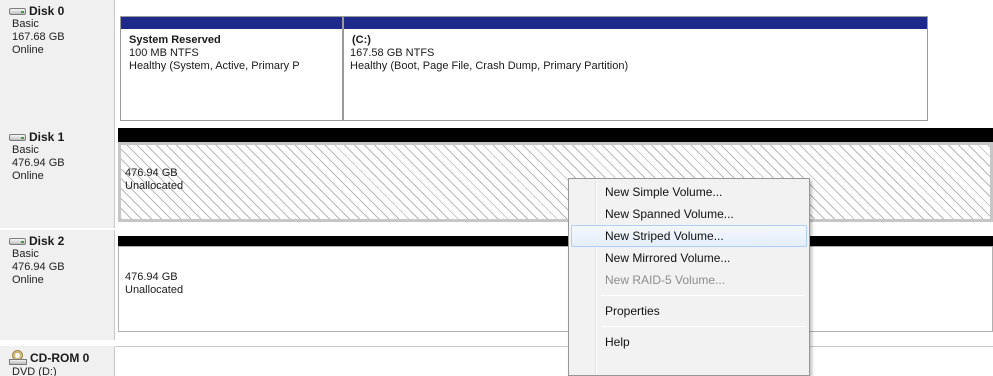  I want to click on disk-label-1: Disk 1 Basic 476.94 GB Online, so click(57, 177).